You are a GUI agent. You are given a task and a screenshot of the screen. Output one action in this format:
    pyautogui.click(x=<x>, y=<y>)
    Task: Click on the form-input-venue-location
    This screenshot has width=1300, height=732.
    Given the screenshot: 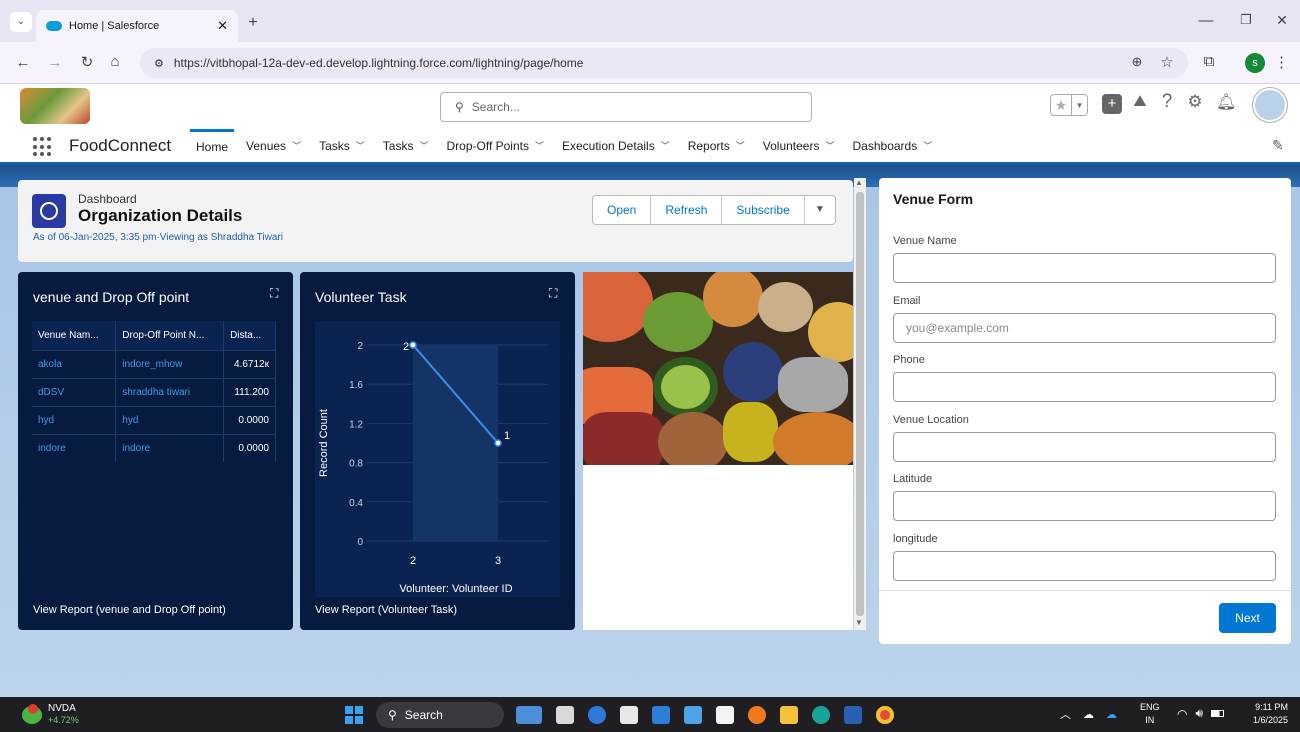 What is the action you would take?
    pyautogui.click(x=1084, y=446)
    